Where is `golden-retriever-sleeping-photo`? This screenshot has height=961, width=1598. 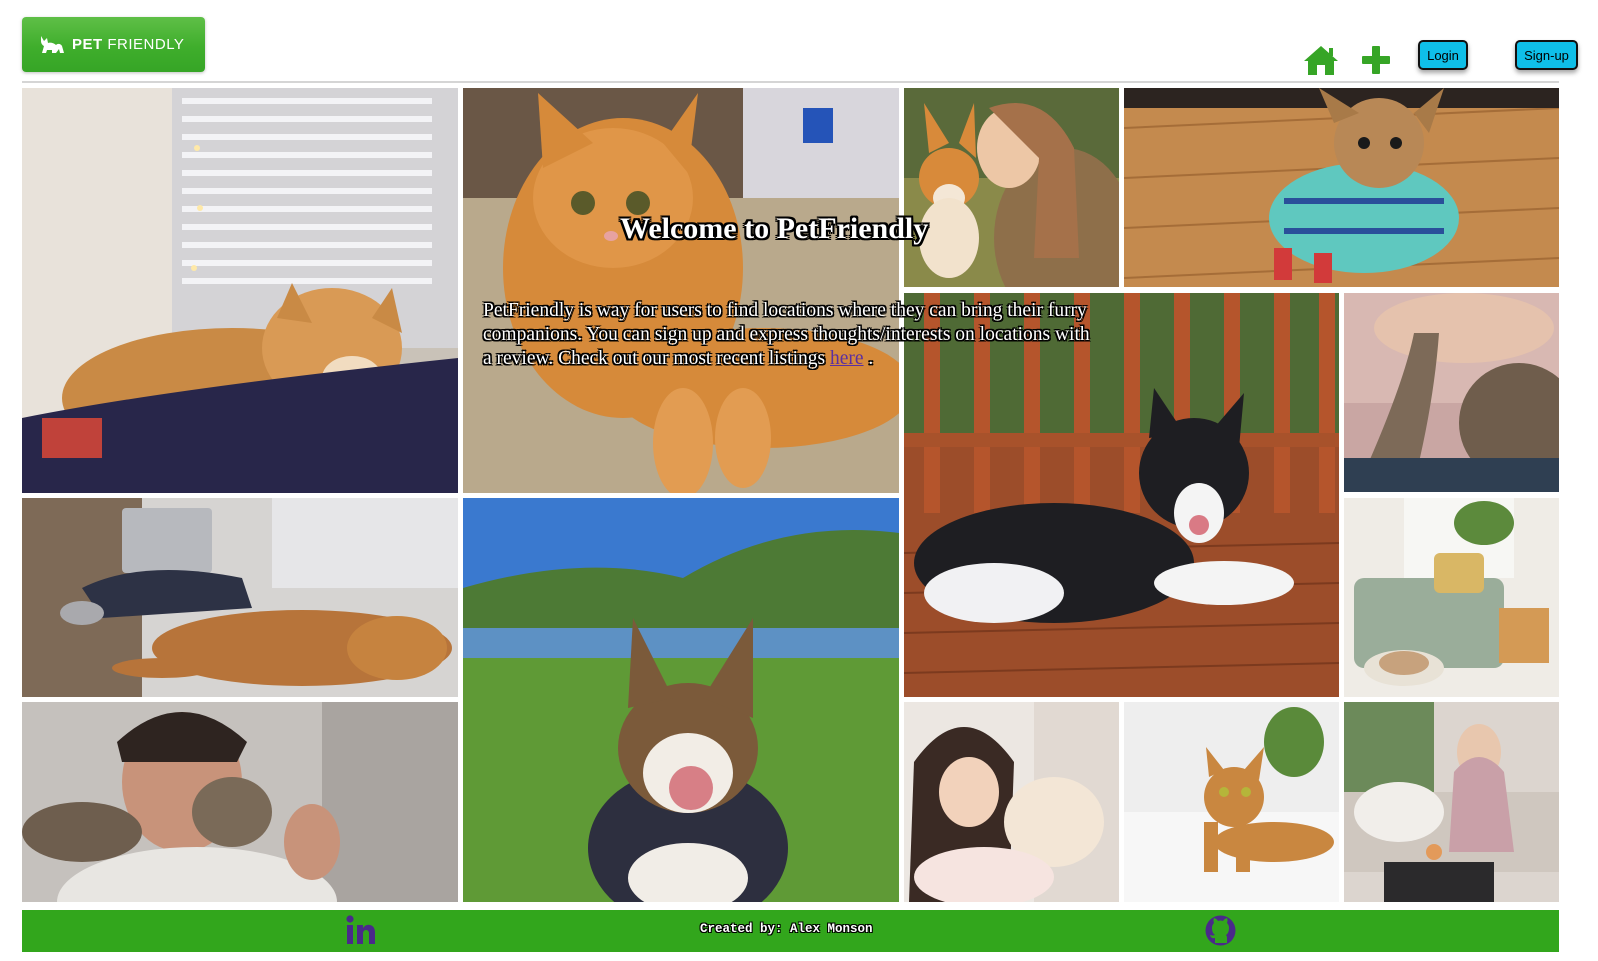
golden-retriever-sleeping-photo is located at coordinates (240, 597).